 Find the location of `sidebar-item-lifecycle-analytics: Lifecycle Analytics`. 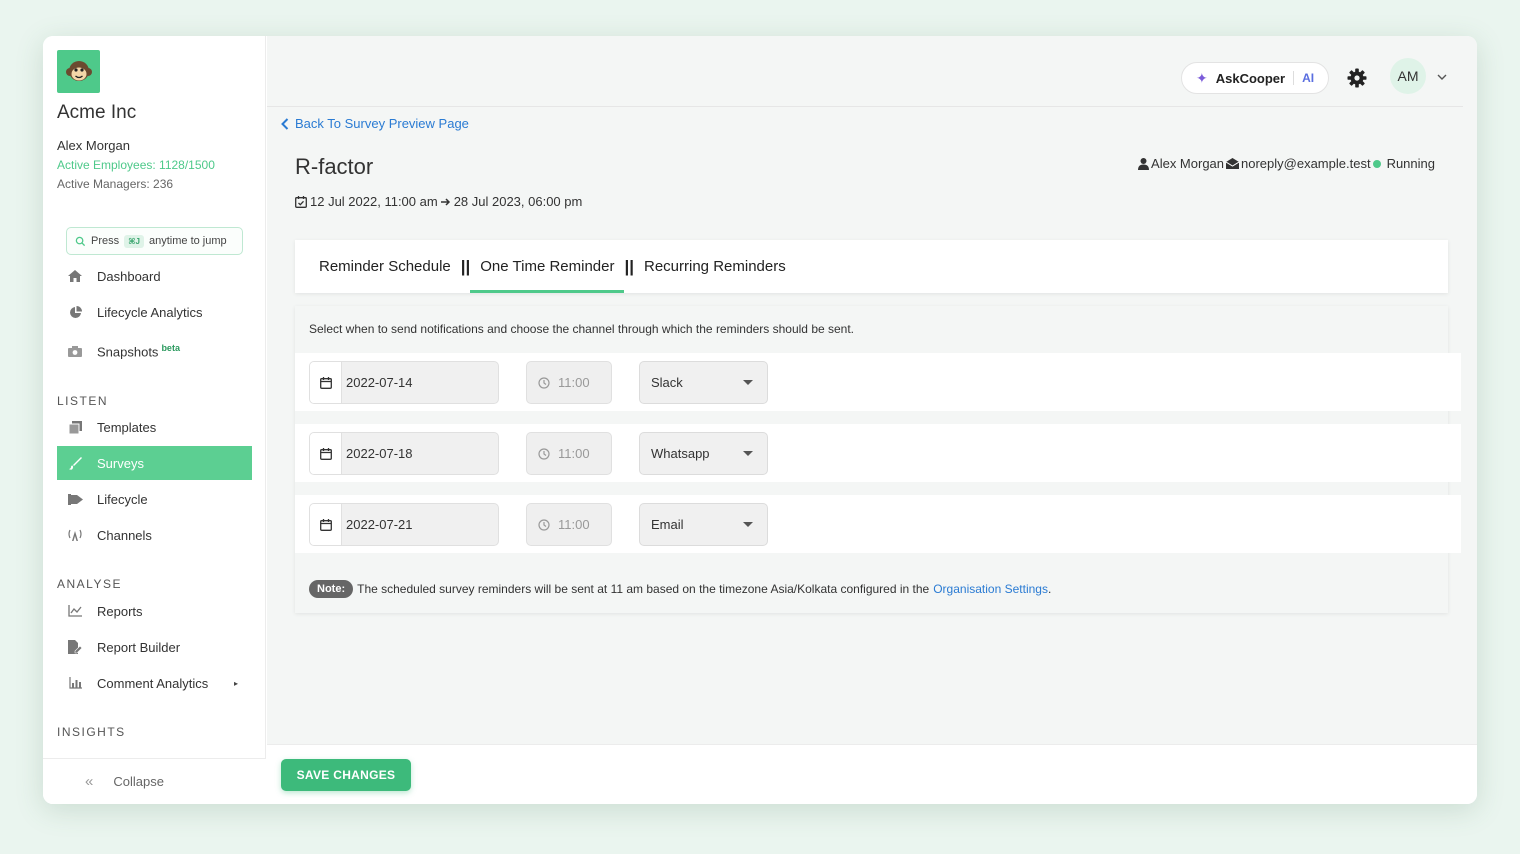

sidebar-item-lifecycle-analytics: Lifecycle Analytics is located at coordinates (154, 312).